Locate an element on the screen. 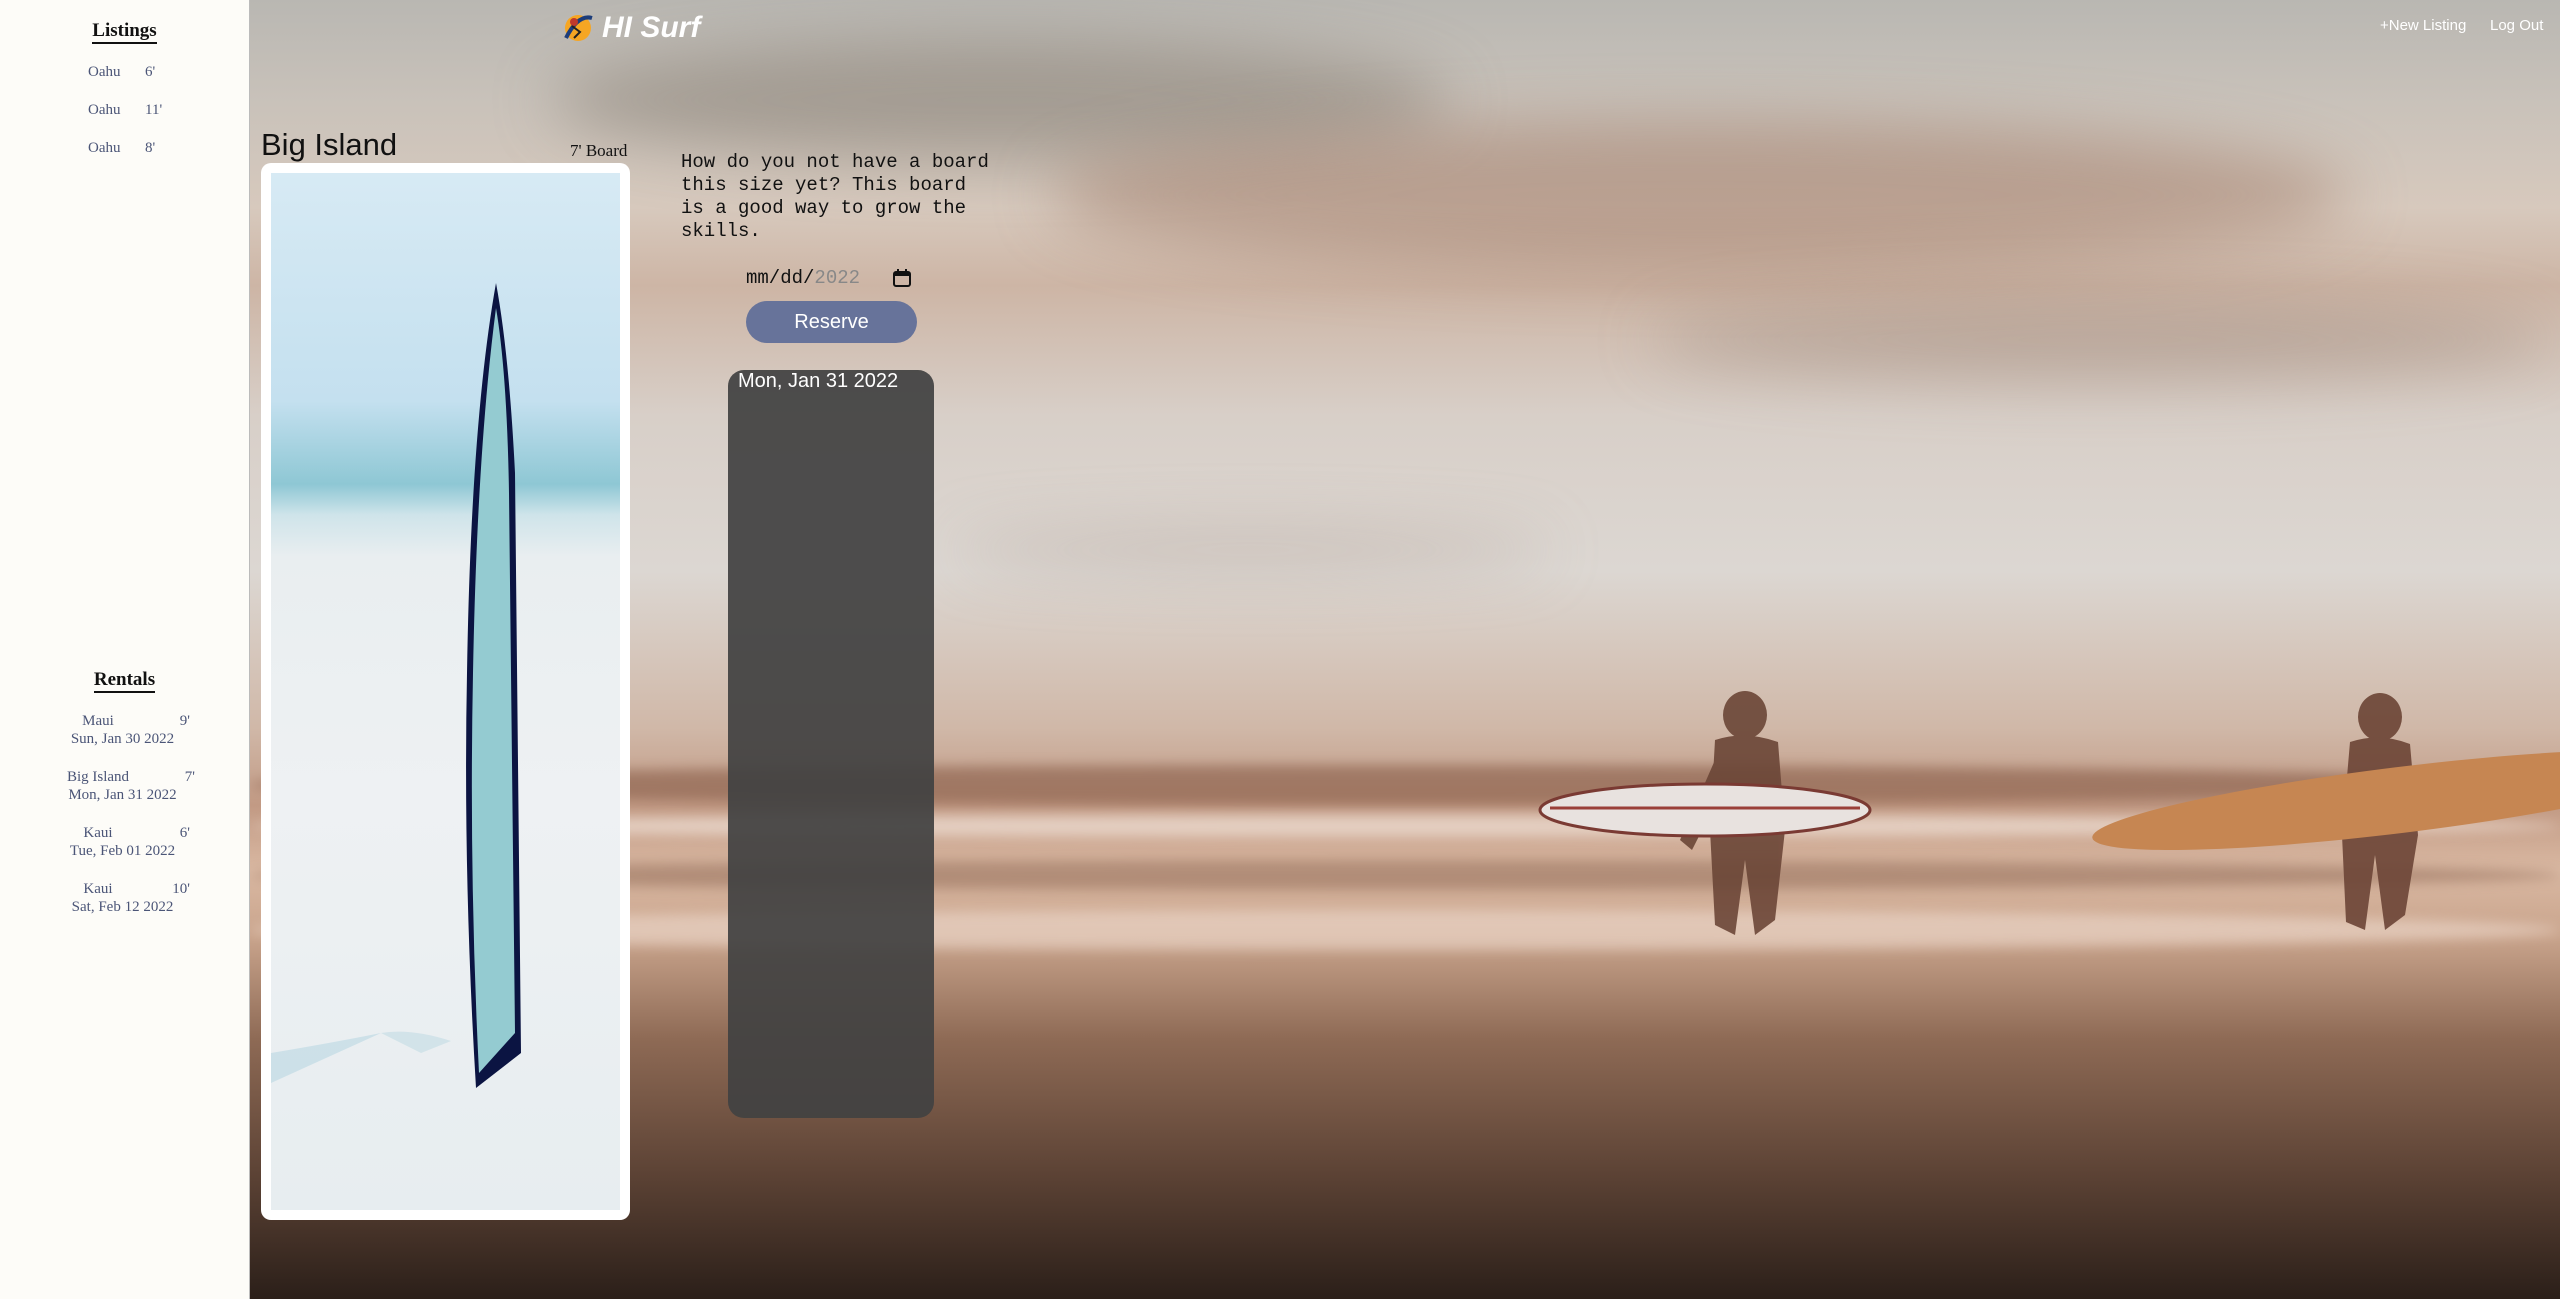 This screenshot has height=1299, width=2560. listings-title: Listings is located at coordinates (124, 32).